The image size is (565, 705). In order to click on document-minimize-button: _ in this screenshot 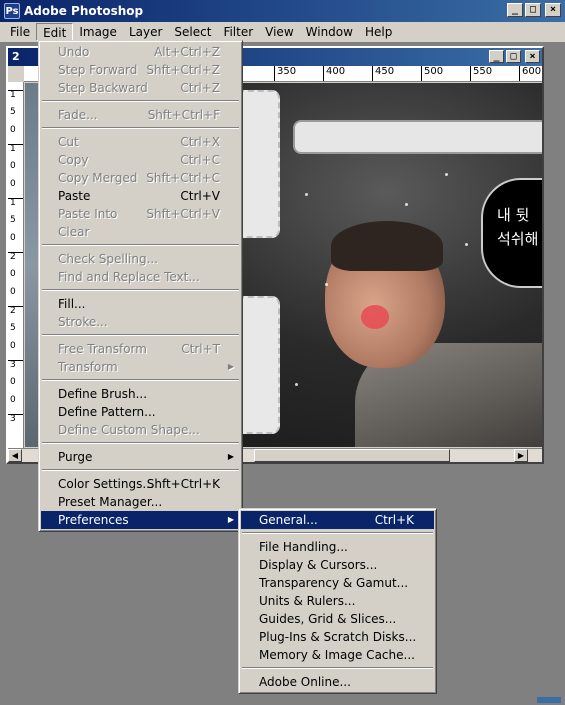, I will do `click(496, 56)`.